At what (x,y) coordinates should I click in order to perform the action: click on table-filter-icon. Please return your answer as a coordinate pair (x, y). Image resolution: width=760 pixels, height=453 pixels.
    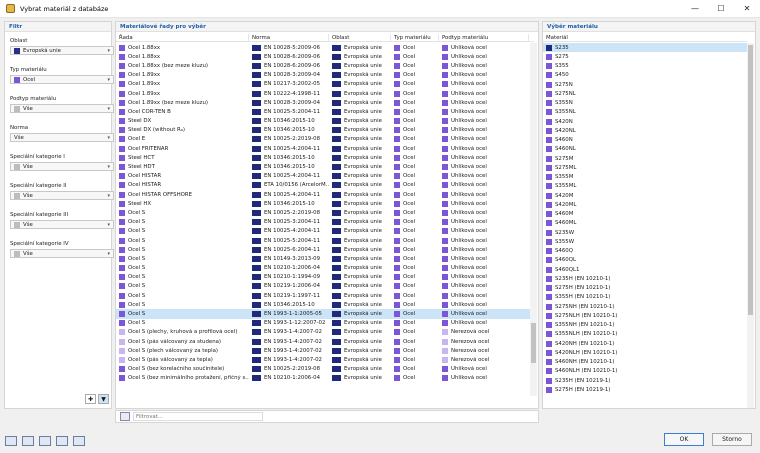
    Looking at the image, I should click on (125, 416).